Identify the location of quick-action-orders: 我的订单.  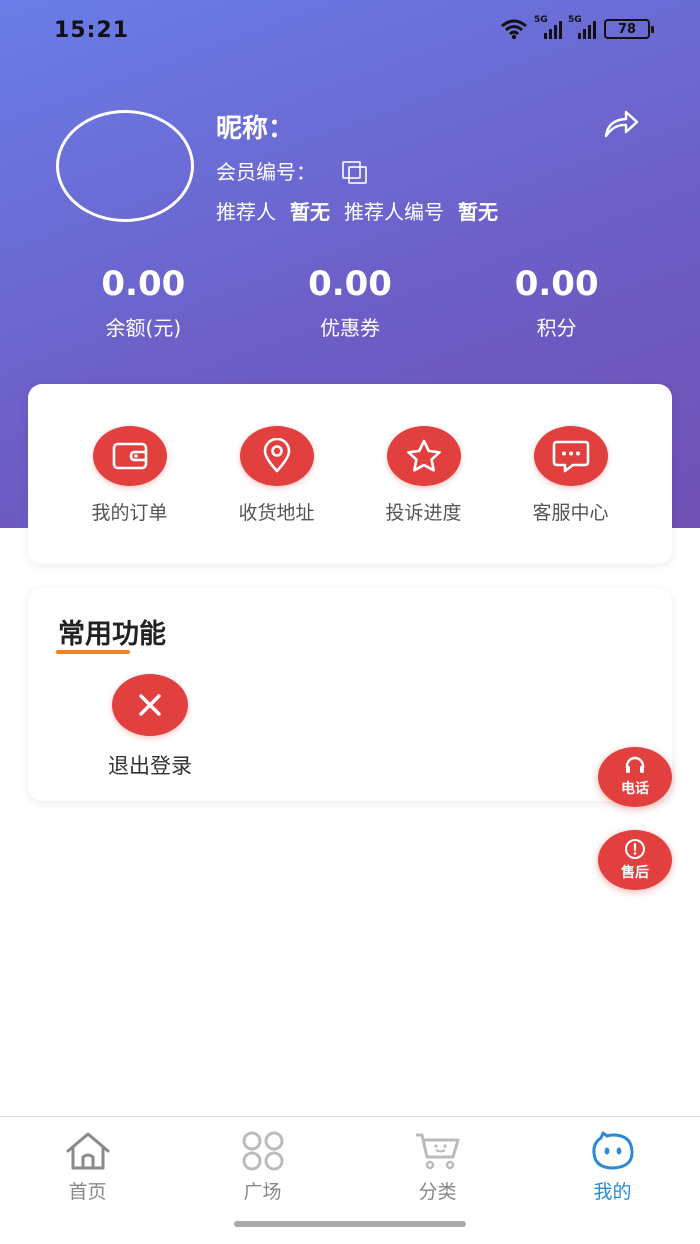
(129, 495).